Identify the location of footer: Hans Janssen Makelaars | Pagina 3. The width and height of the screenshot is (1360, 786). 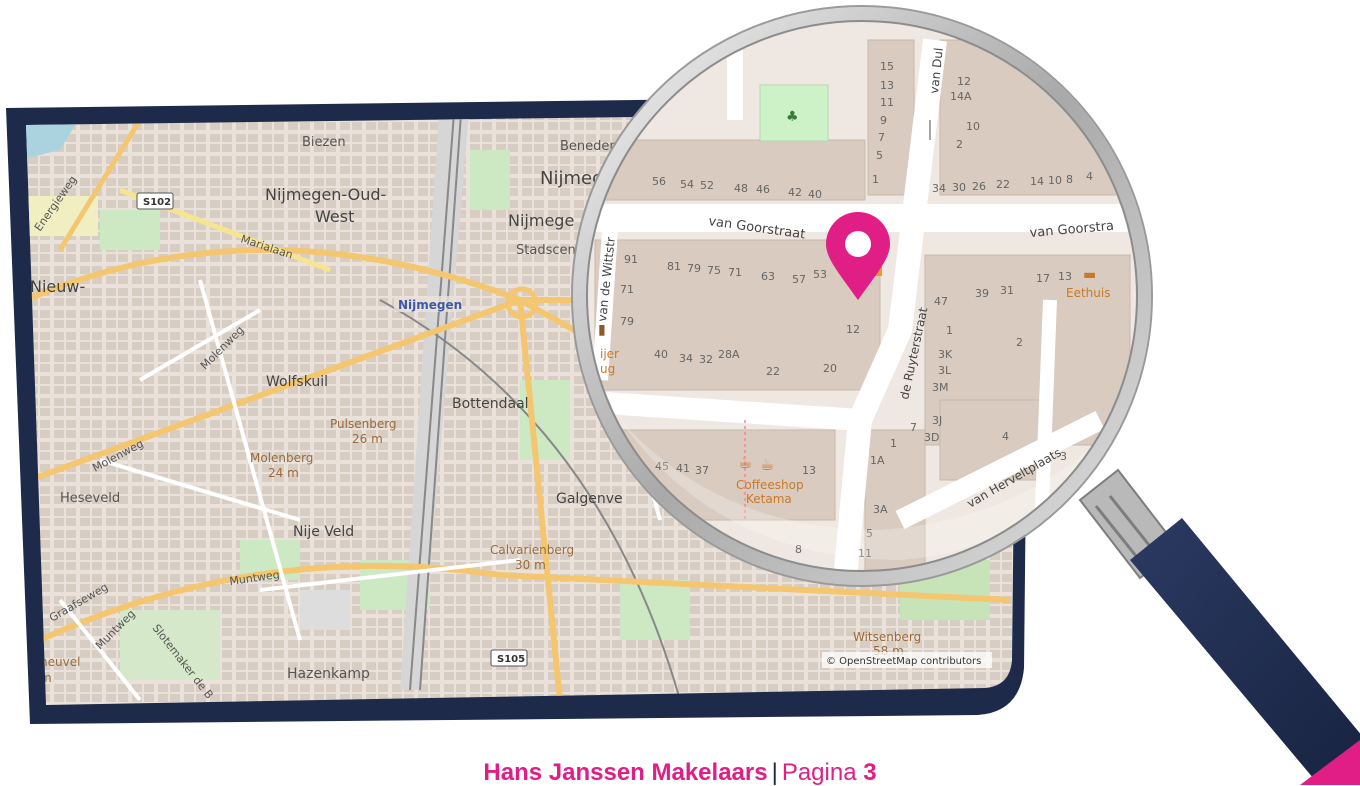
(680, 772).